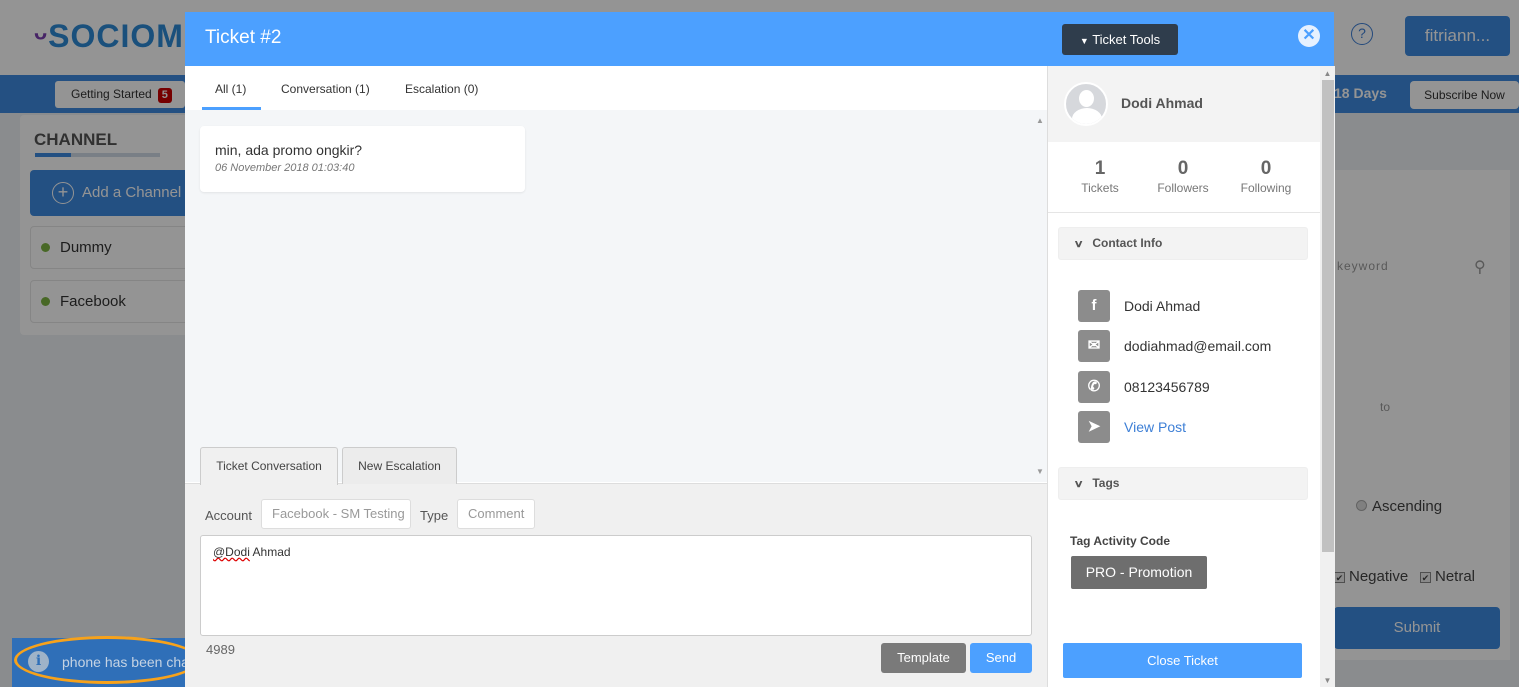  What do you see at coordinates (1183, 188) in the screenshot?
I see `stat-label: Followers` at bounding box center [1183, 188].